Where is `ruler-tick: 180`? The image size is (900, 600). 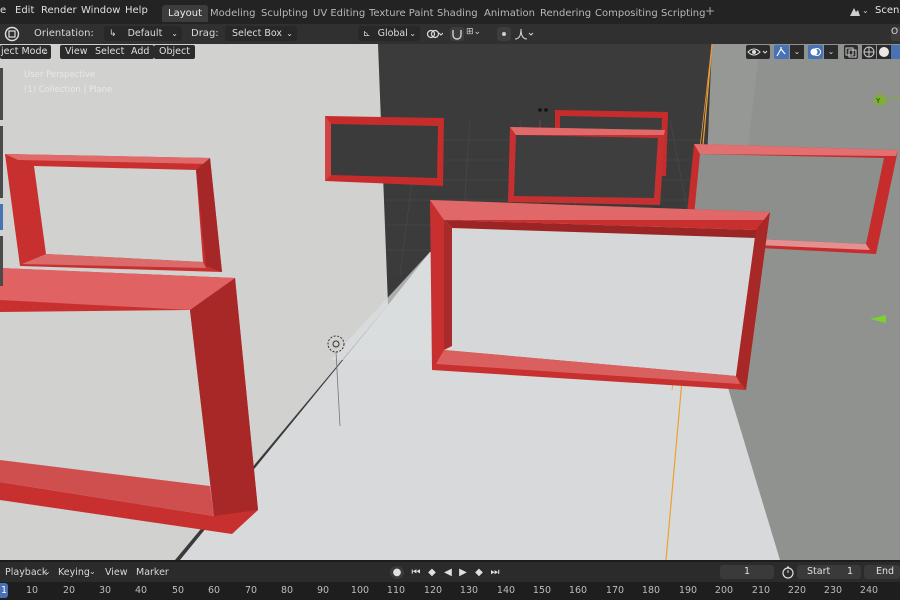
ruler-tick: 180 is located at coordinates (651, 590).